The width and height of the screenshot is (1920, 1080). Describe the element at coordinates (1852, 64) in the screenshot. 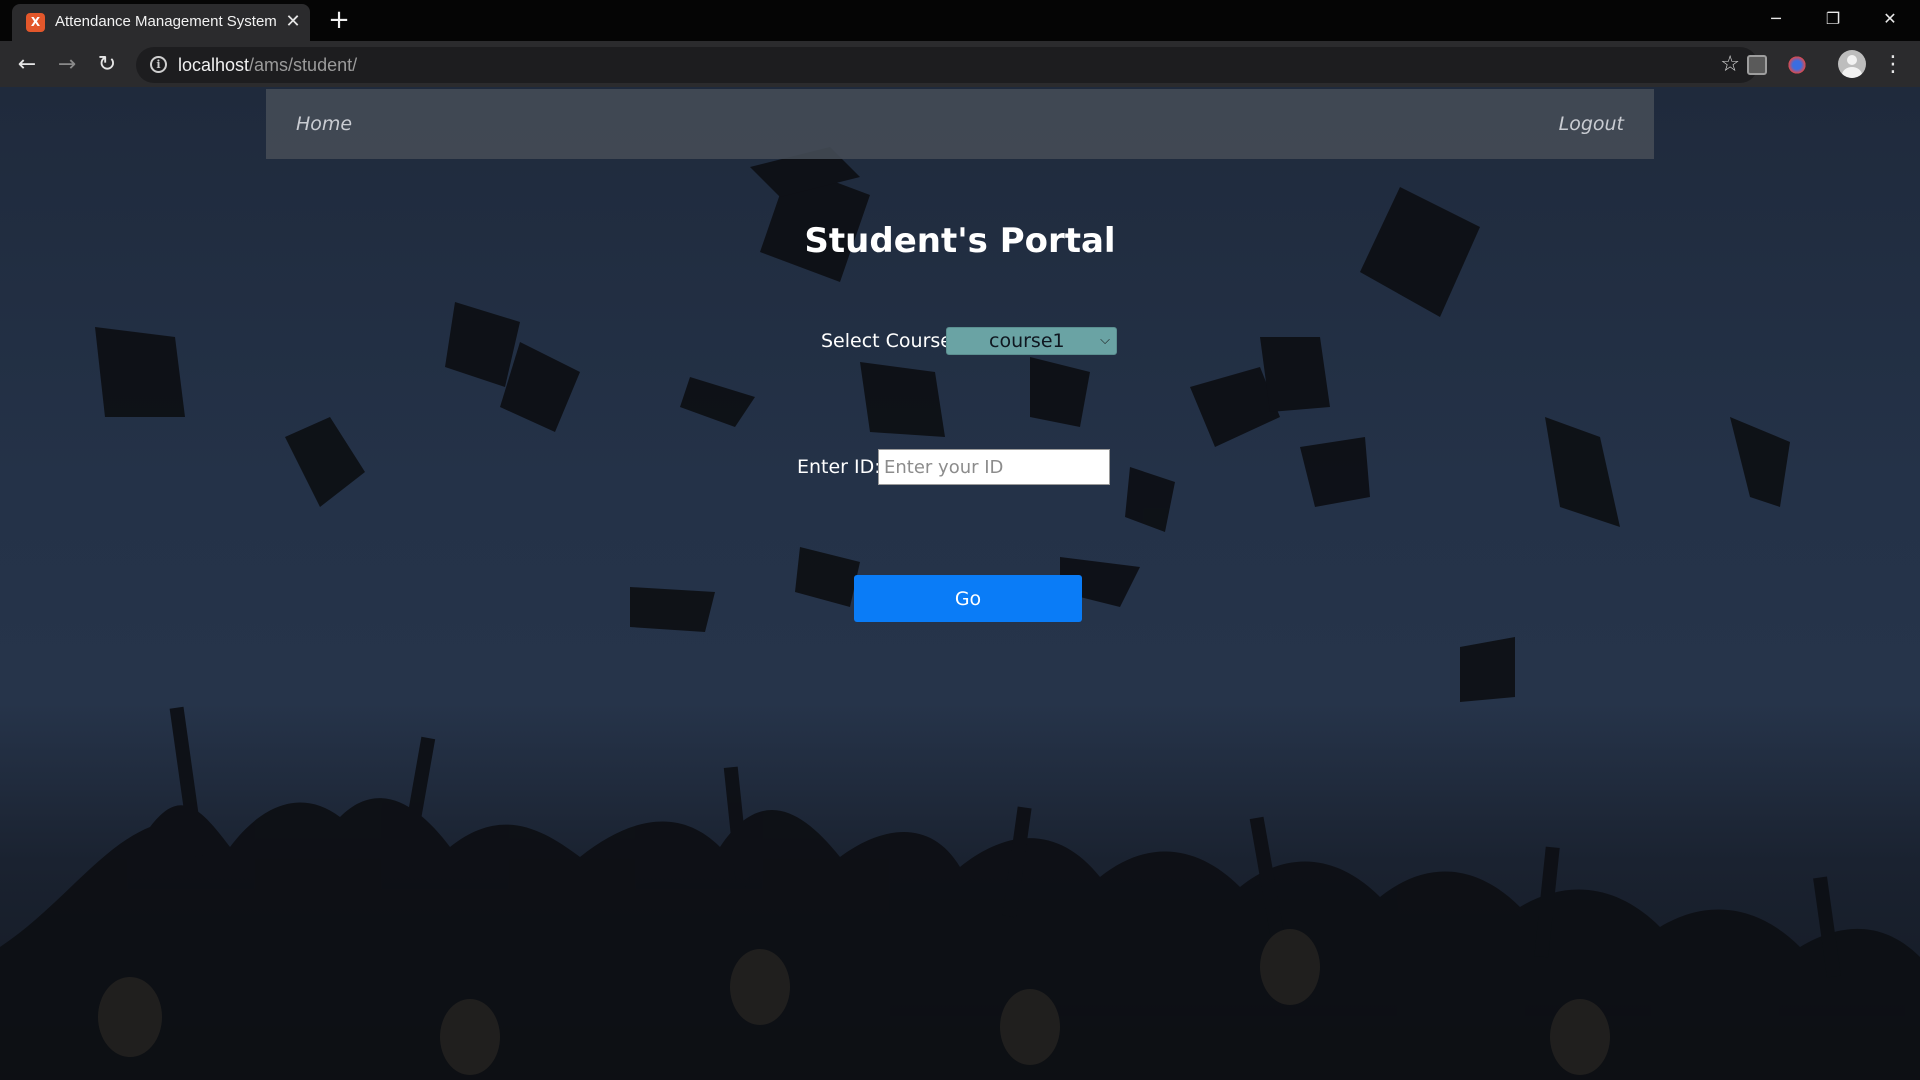

I see `profile-avatar-icon` at that location.